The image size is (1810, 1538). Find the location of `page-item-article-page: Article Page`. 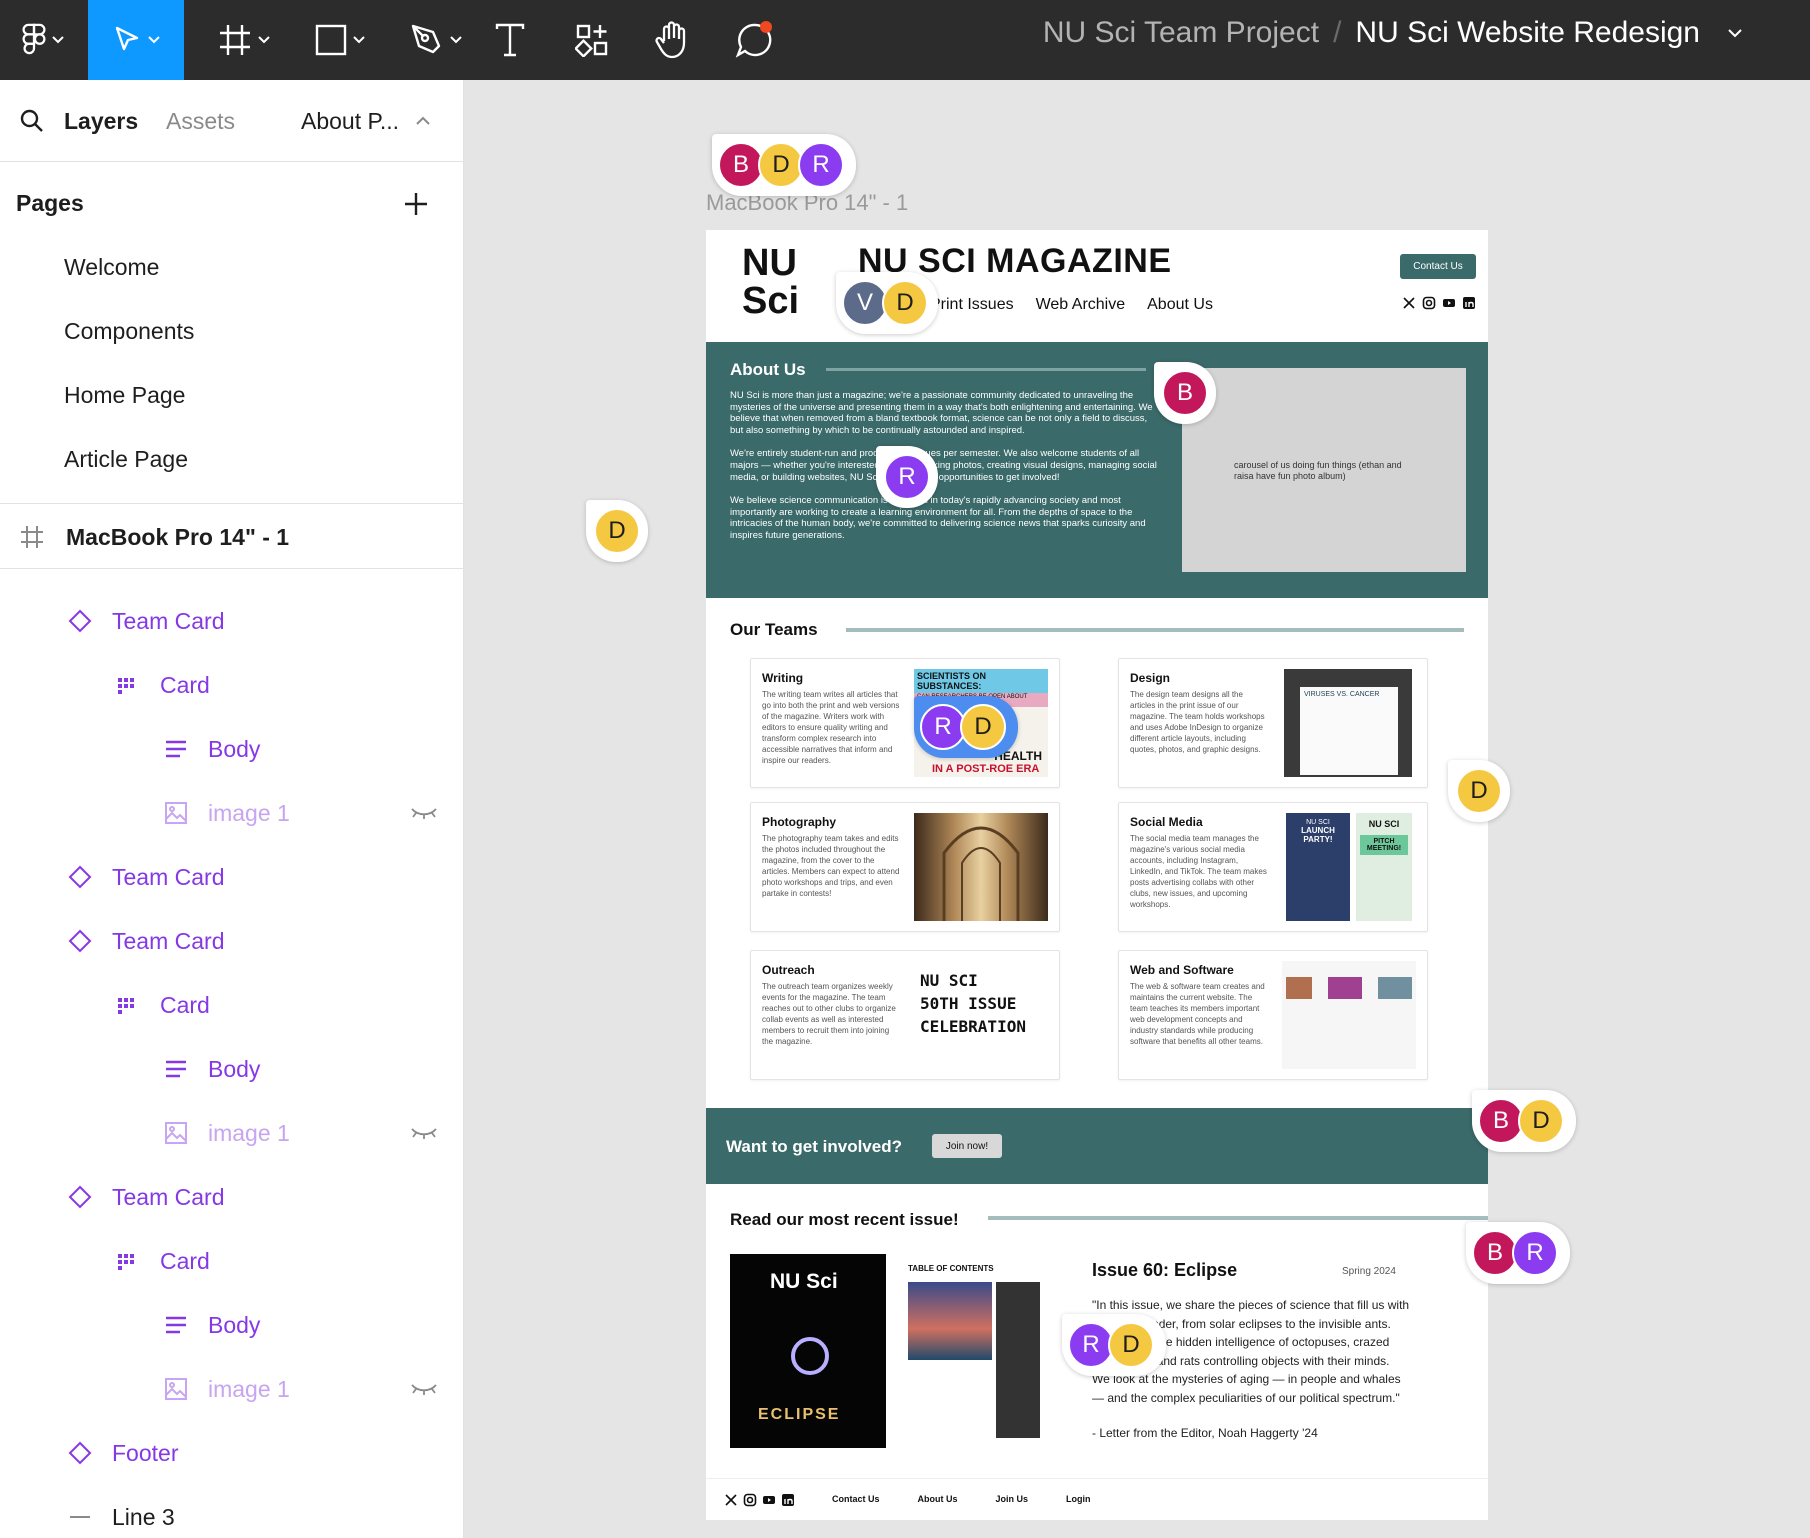

page-item-article-page: Article Page is located at coordinates (232, 459).